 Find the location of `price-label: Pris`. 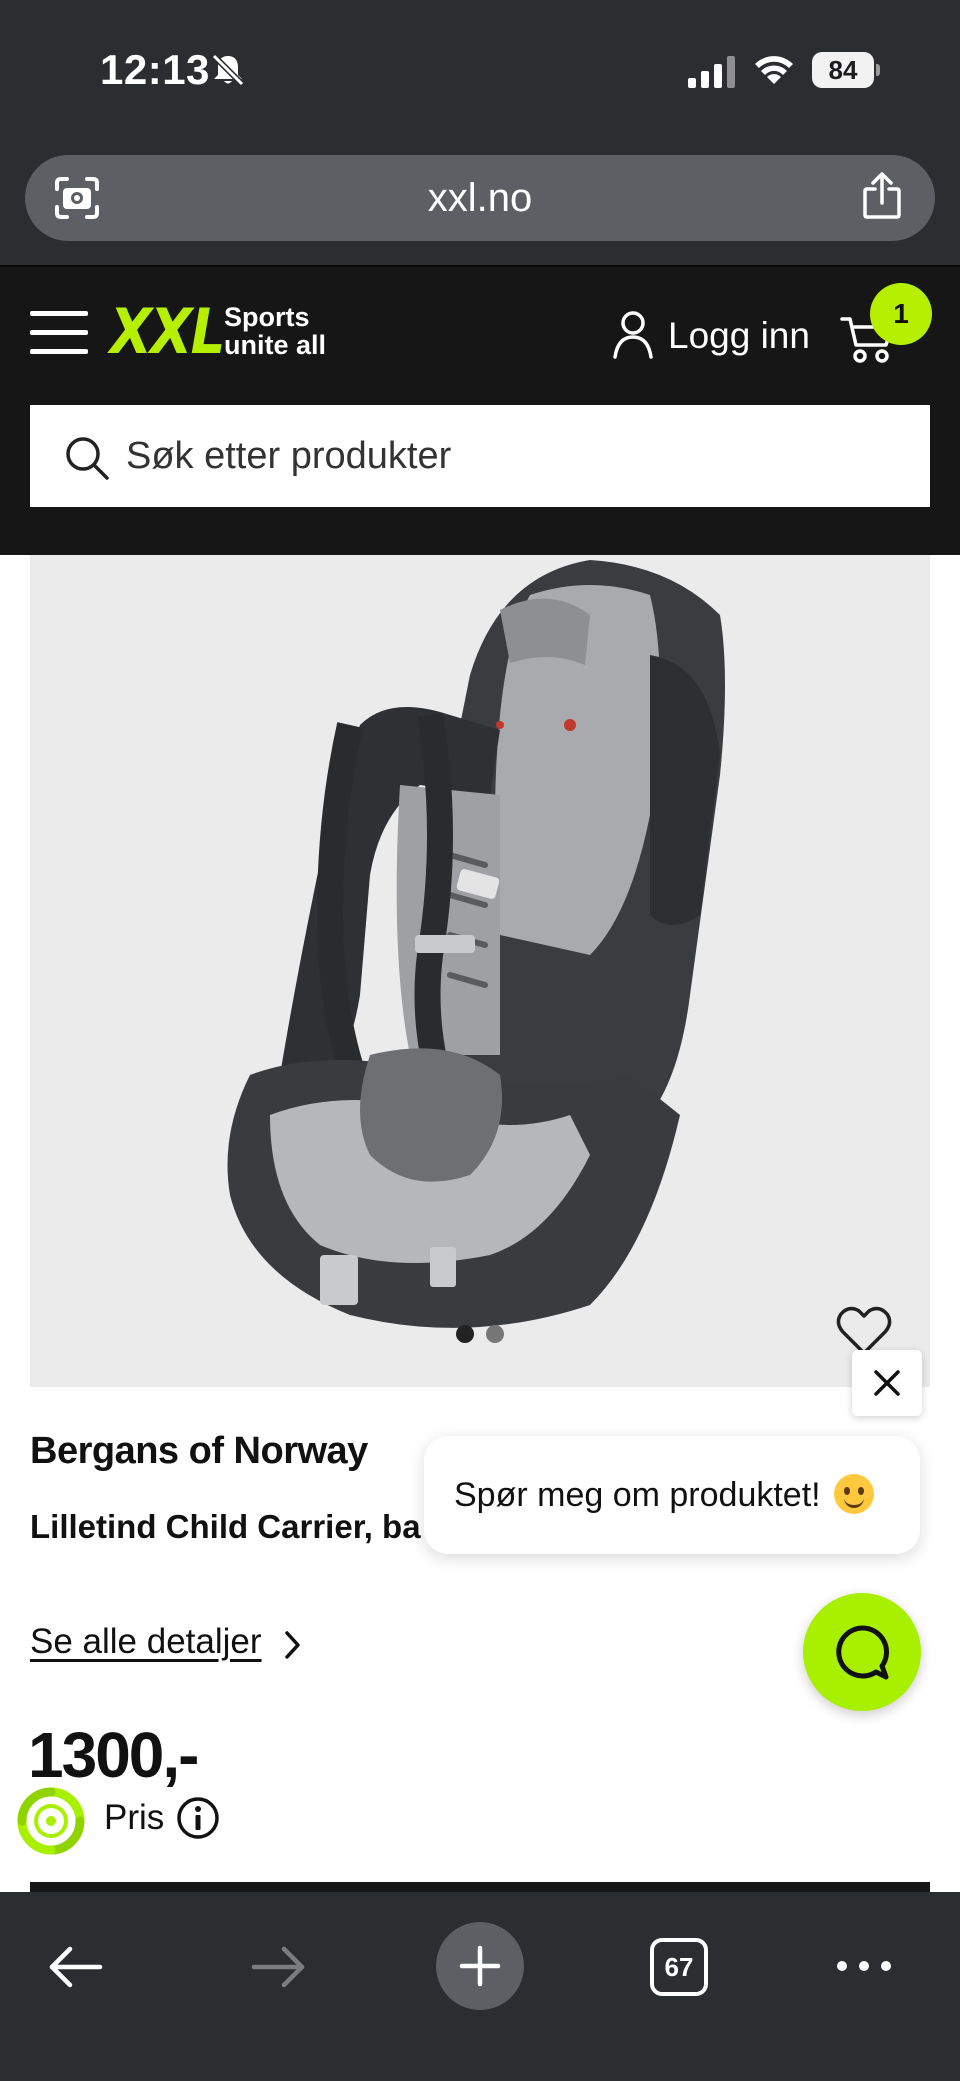

price-label: Pris is located at coordinates (134, 1817).